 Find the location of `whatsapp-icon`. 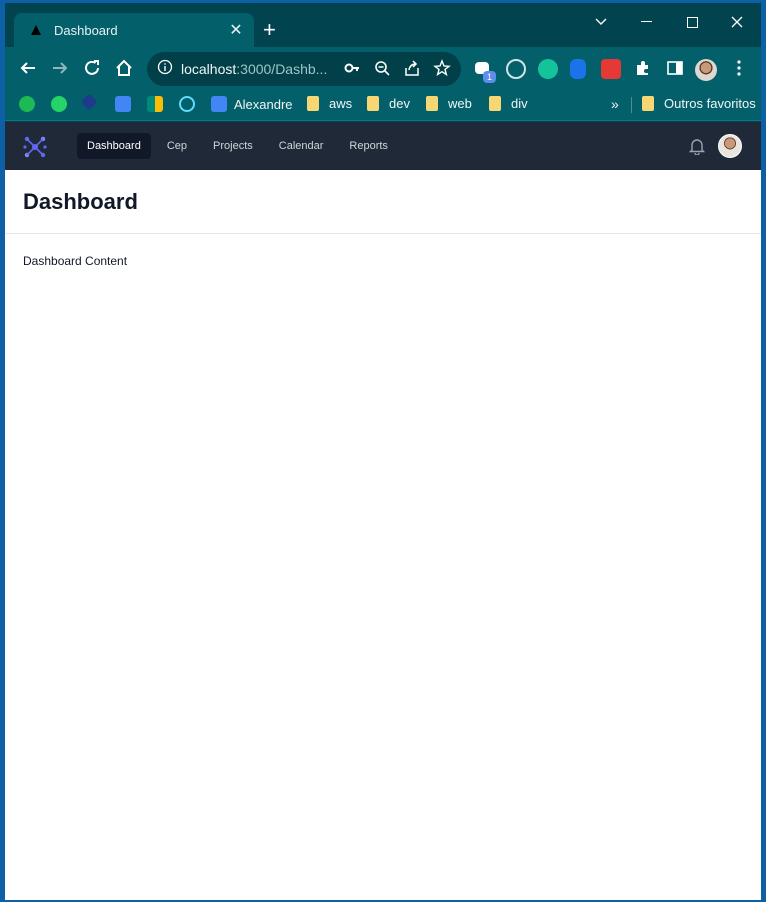

whatsapp-icon is located at coordinates (59, 104).